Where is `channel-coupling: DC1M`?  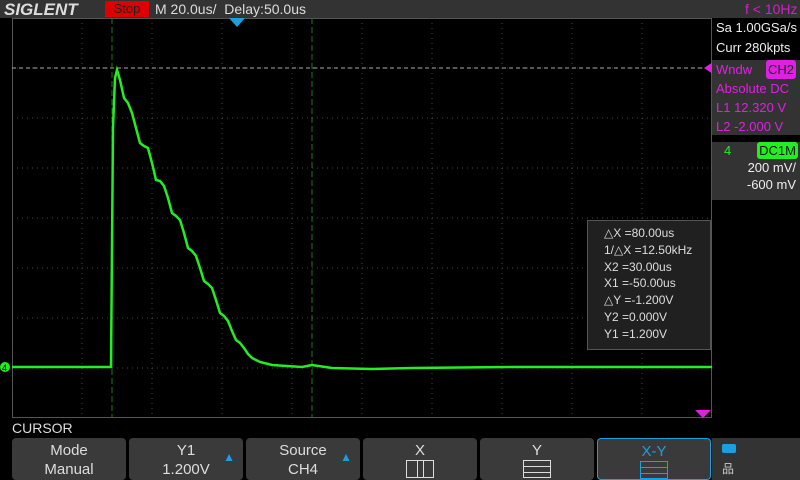
channel-coupling: DC1M is located at coordinates (777, 150).